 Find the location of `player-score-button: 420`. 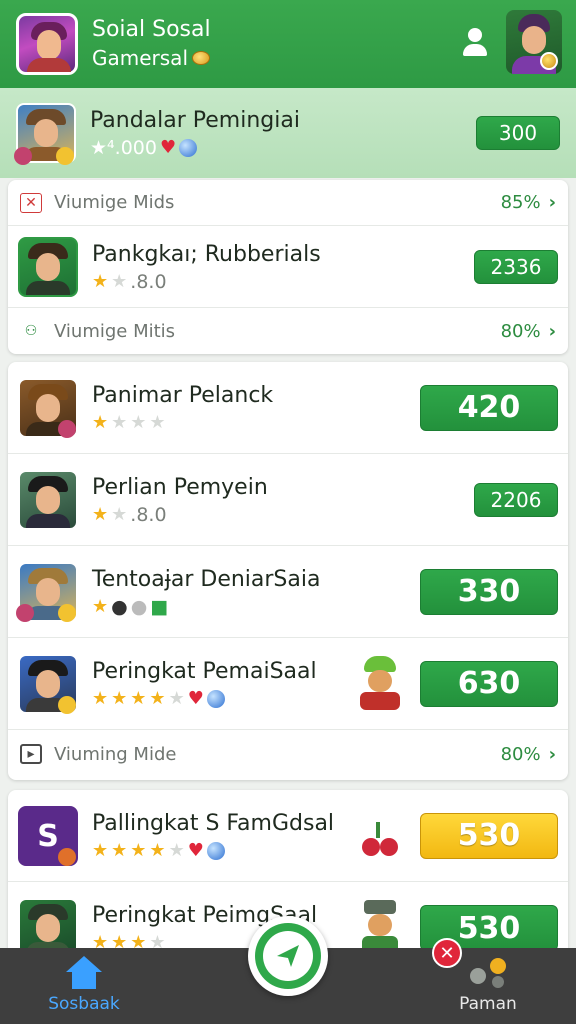

player-score-button: 420 is located at coordinates (489, 407).